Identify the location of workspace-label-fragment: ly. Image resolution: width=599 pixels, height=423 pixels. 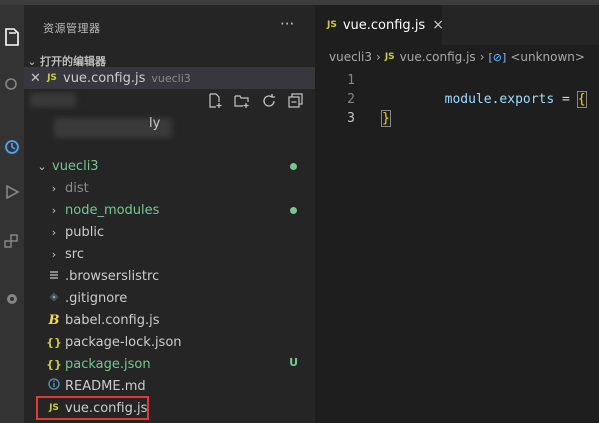
(155, 123).